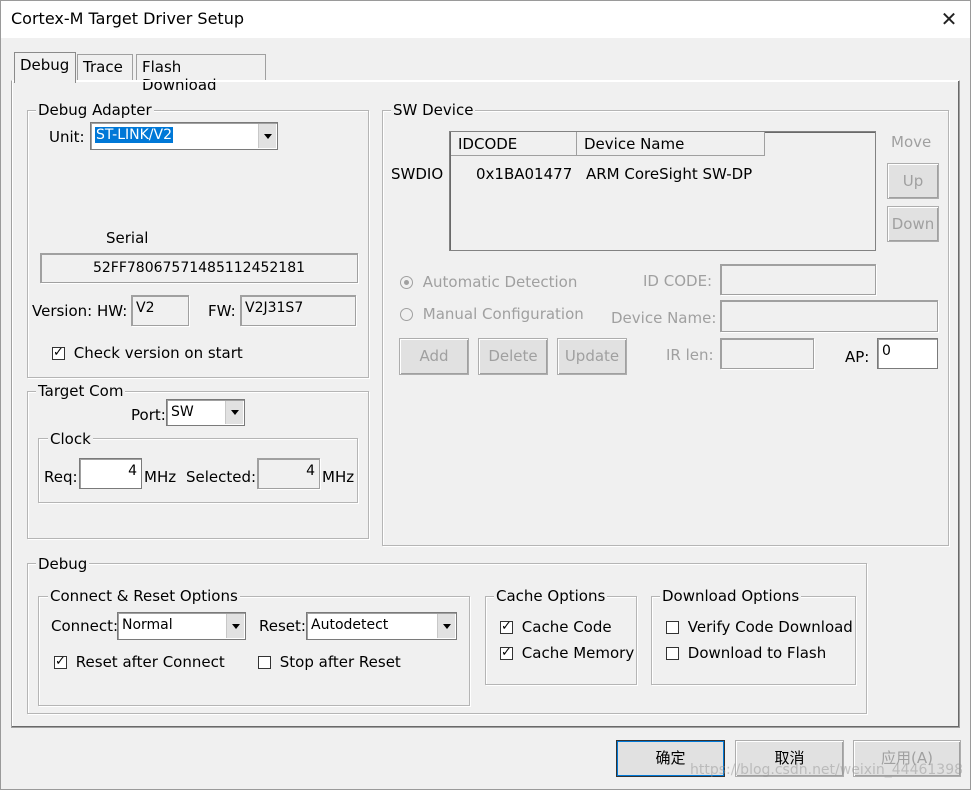 This screenshot has height=790, width=971. Describe the element at coordinates (134, 135) in the screenshot. I see `unit-value: ST-LINK/V2` at that location.